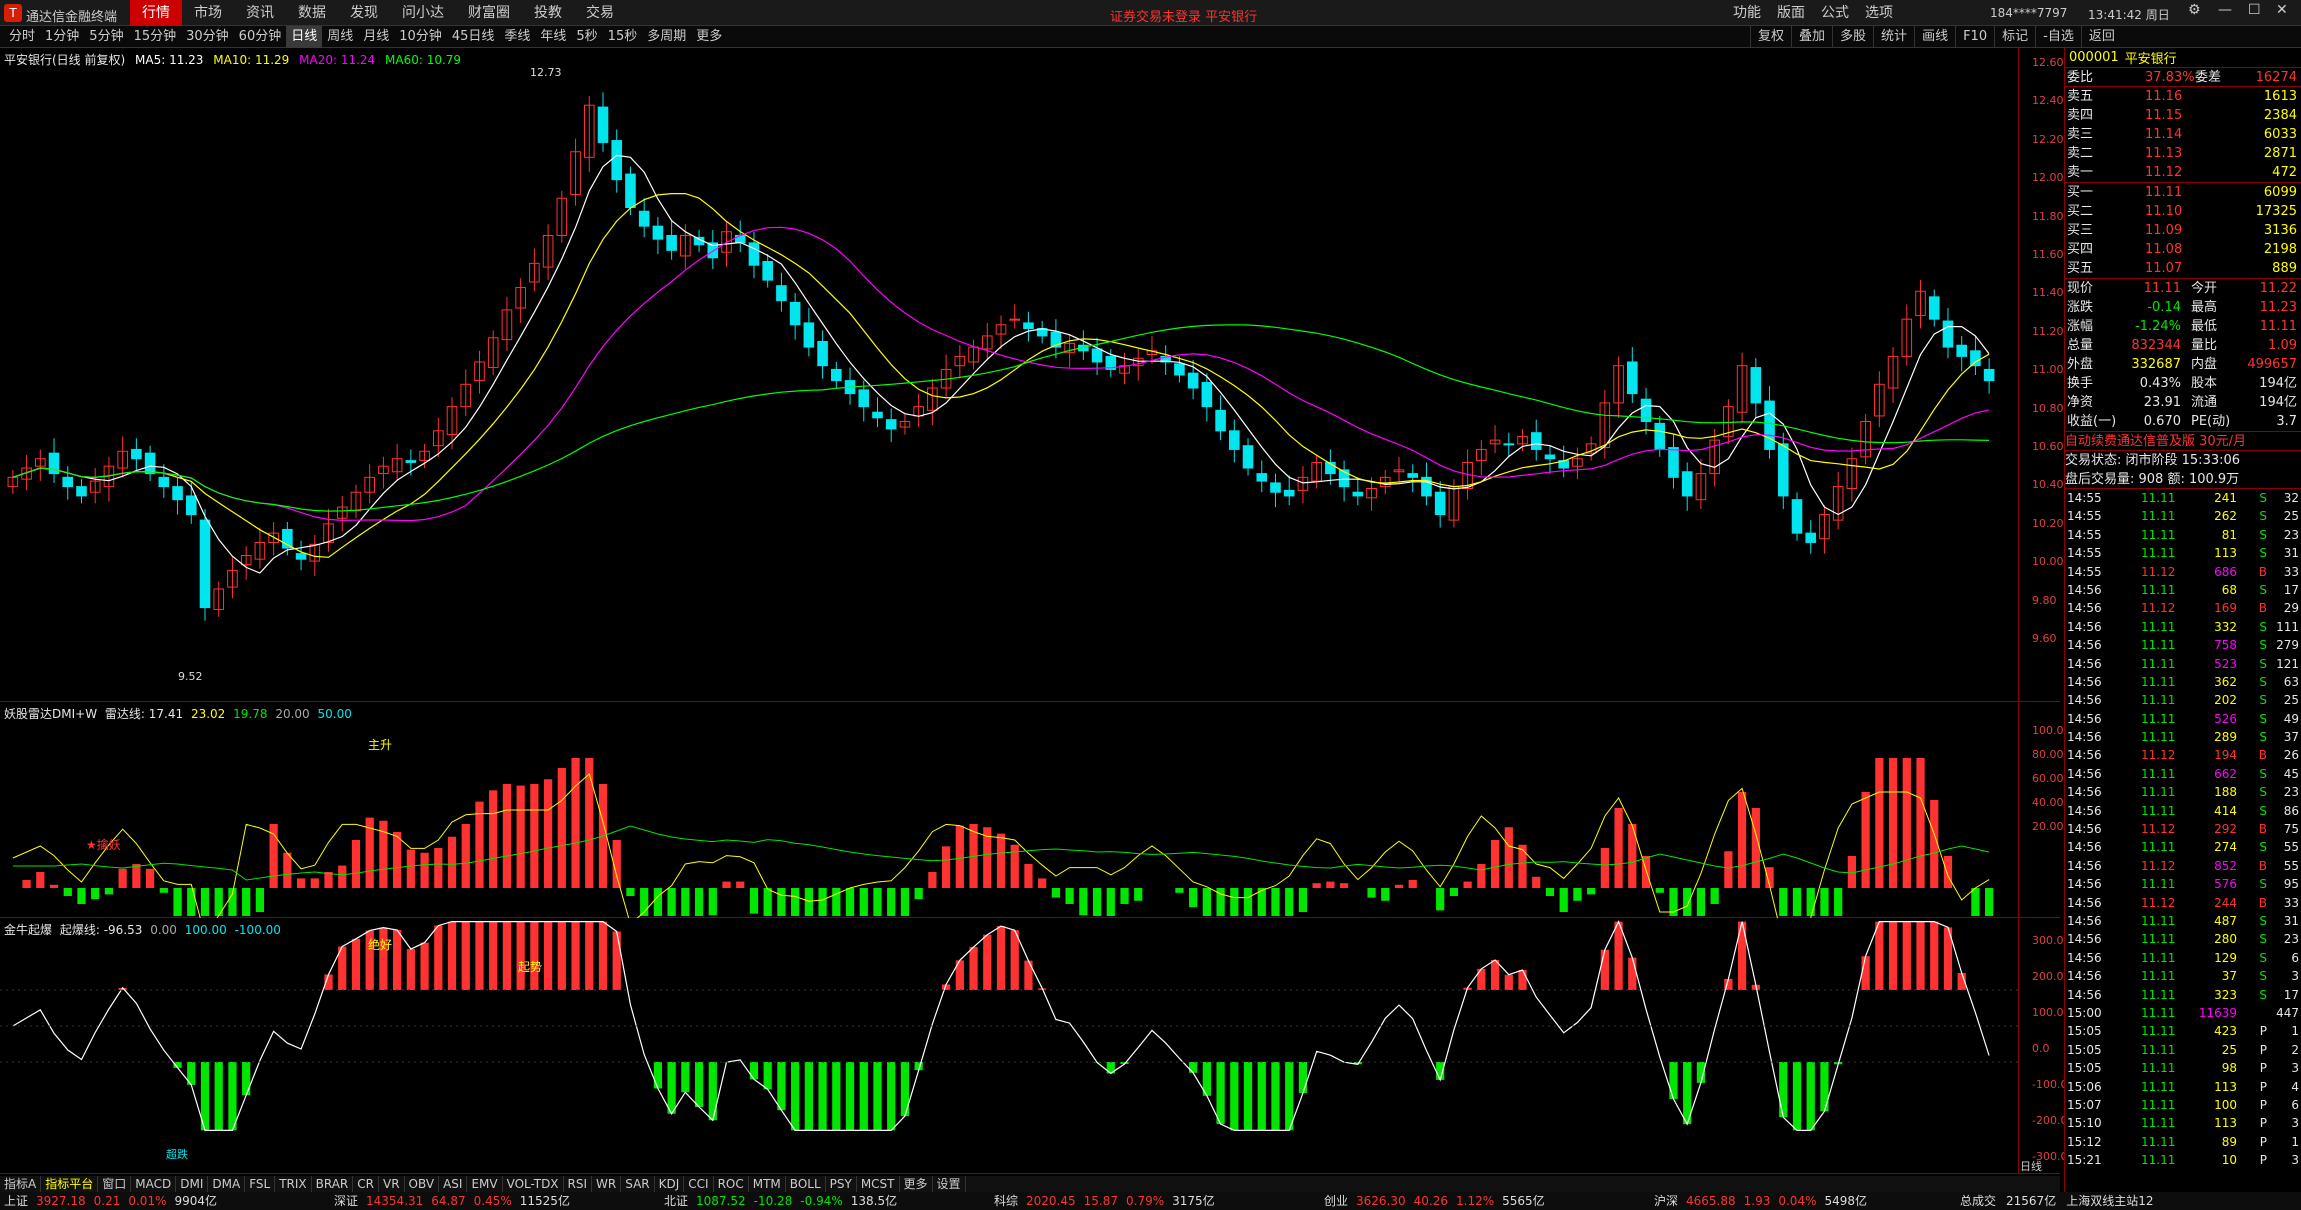 The height and width of the screenshot is (1210, 2301). Describe the element at coordinates (489, 13) in the screenshot. I see `menu-item: 财富圈` at that location.